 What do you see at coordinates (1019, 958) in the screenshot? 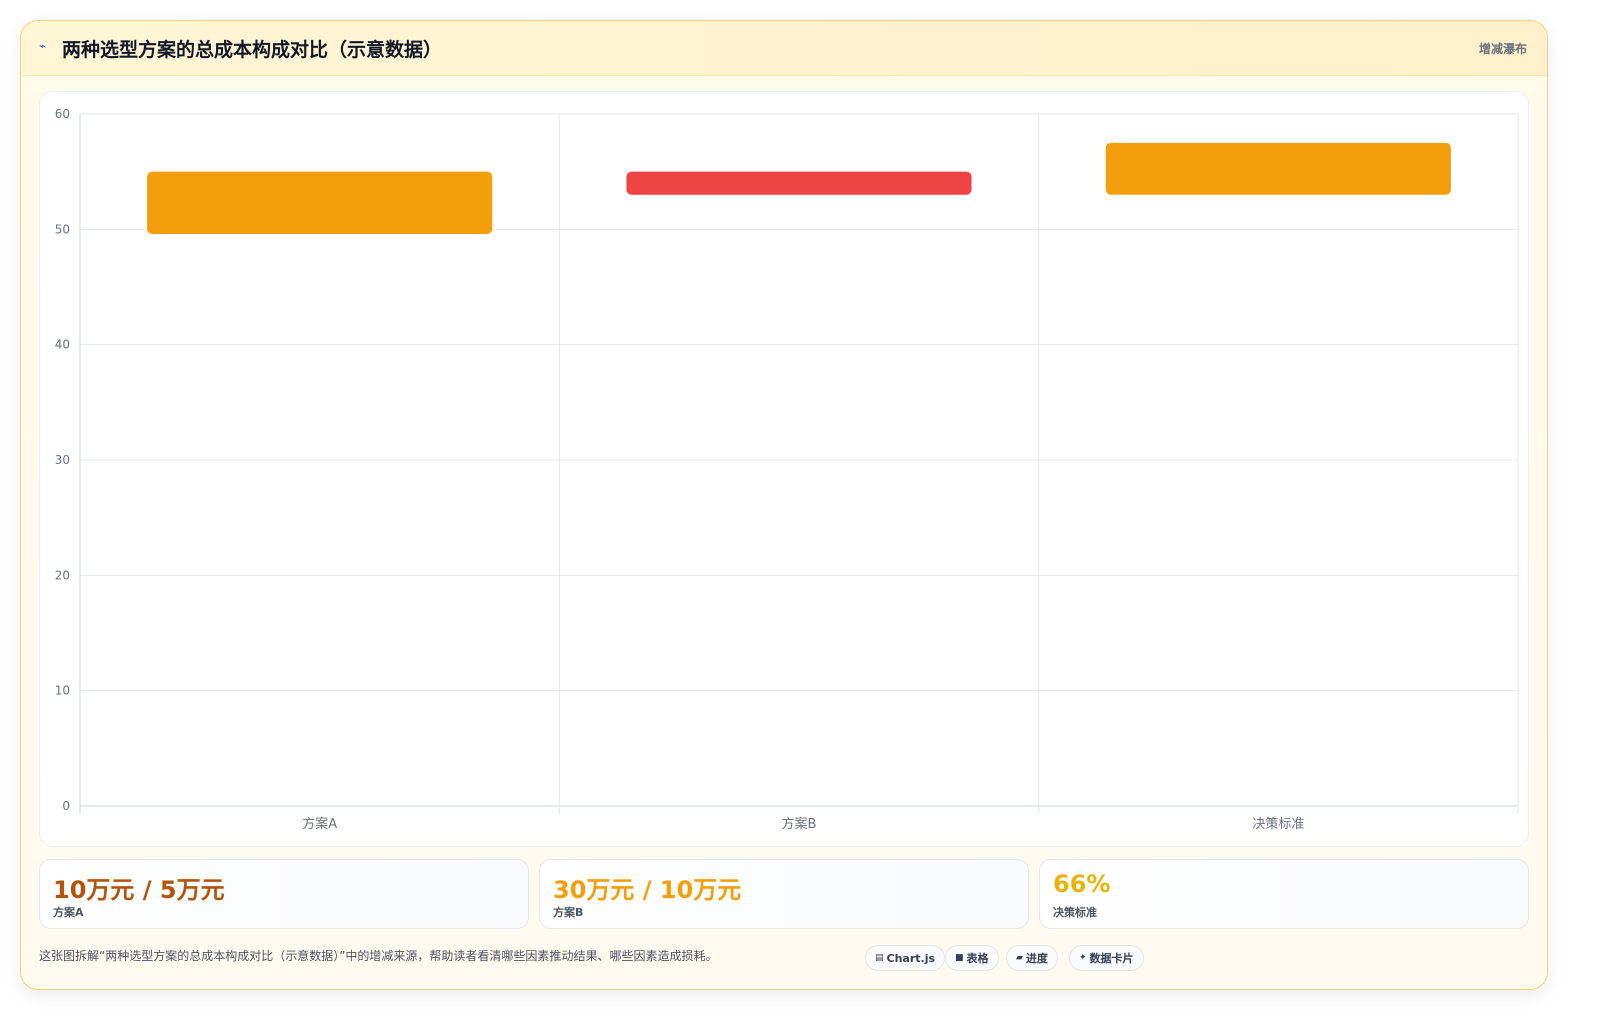
I see `progress-icon: ▰` at bounding box center [1019, 958].